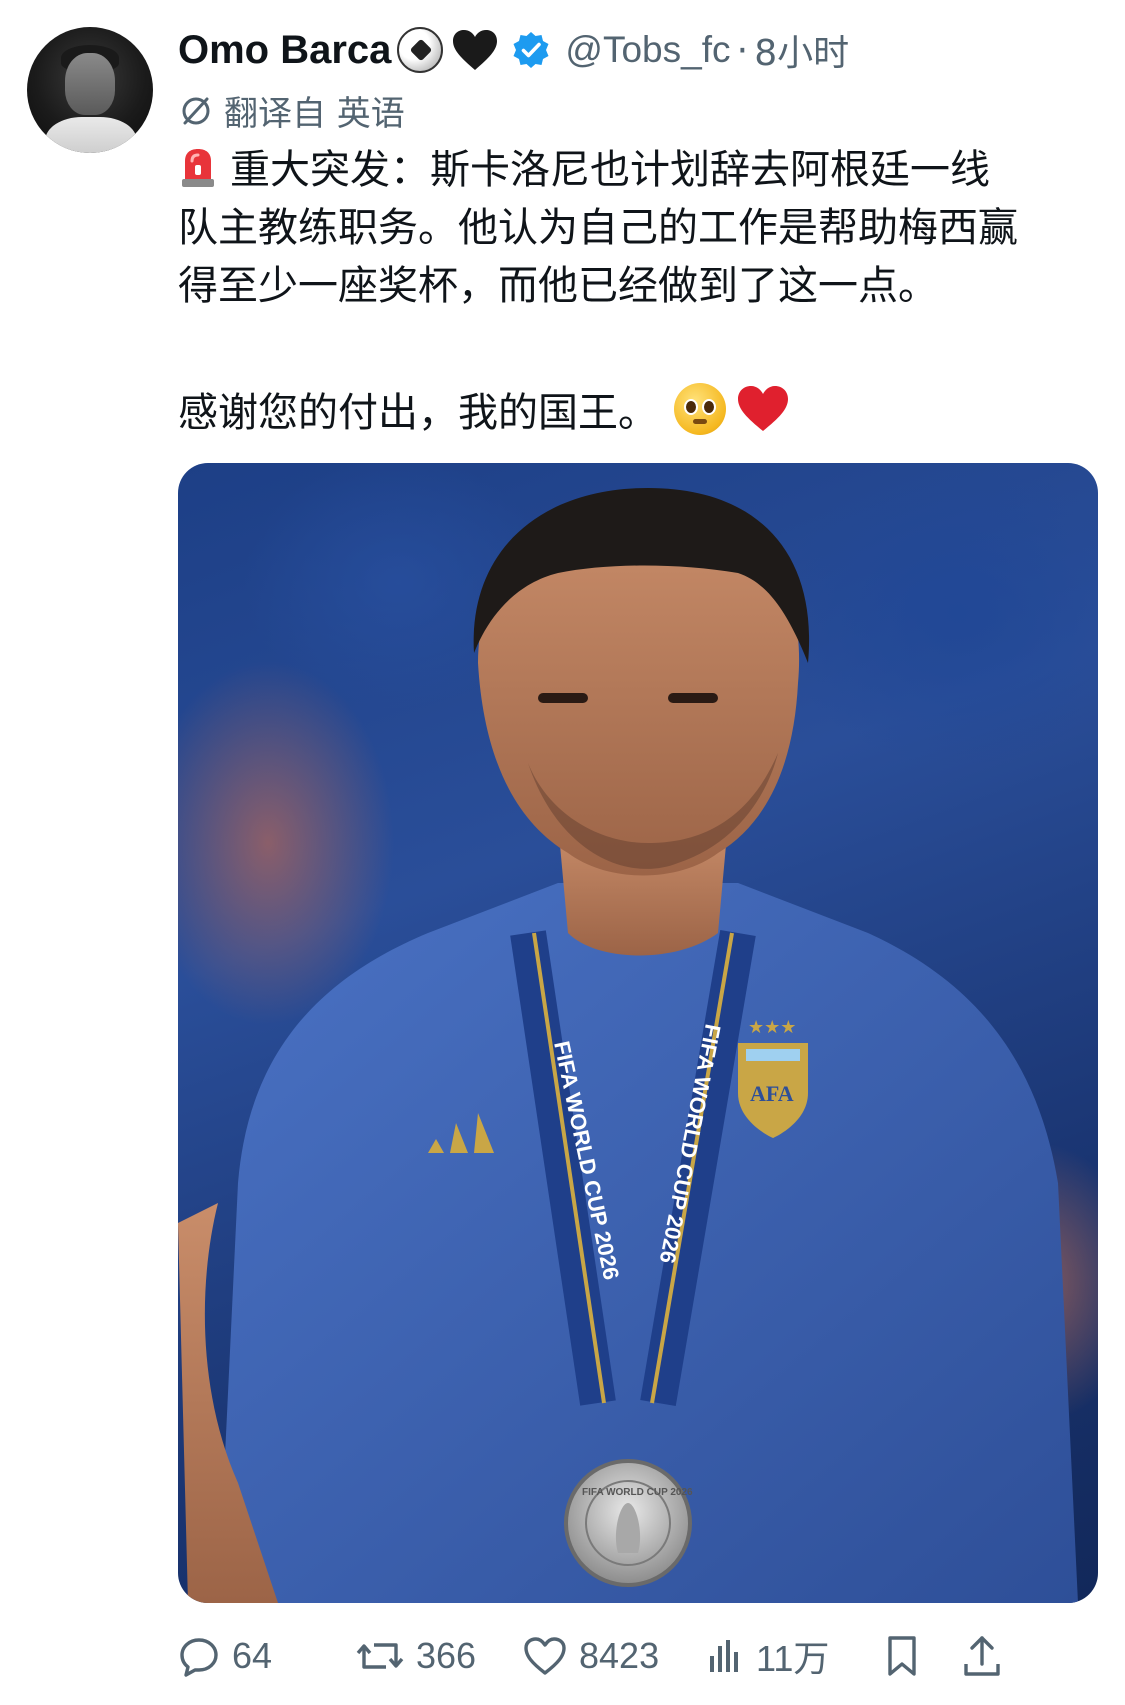 The width and height of the screenshot is (1125, 1705). What do you see at coordinates (628, 1523) in the screenshot?
I see `medal: FIFA WORLD CUP 2026` at bounding box center [628, 1523].